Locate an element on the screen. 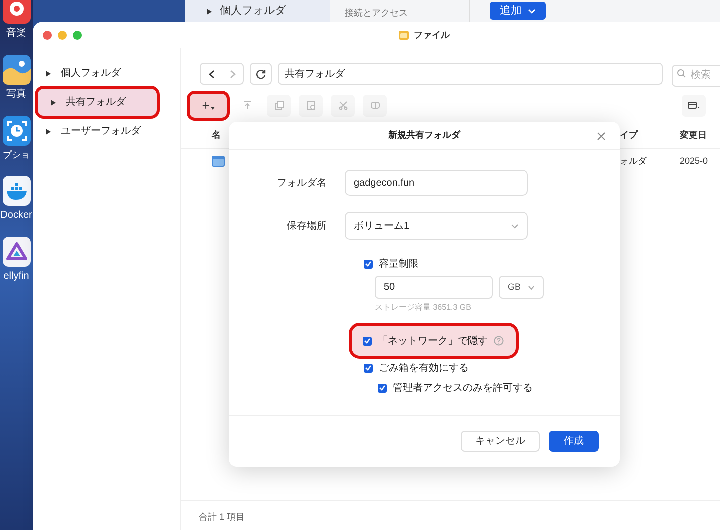 The image size is (720, 530). search-field: 検索 is located at coordinates (696, 75).